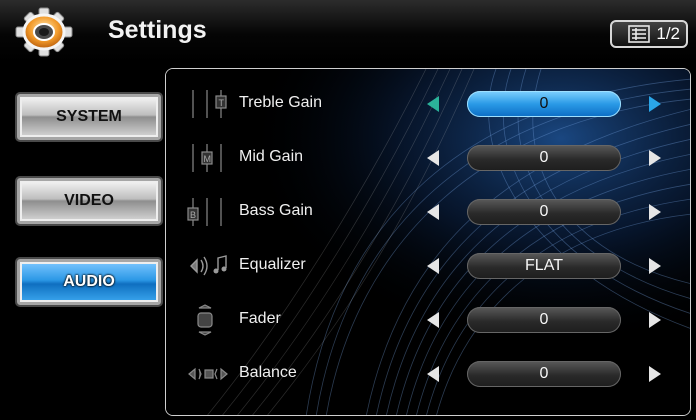  I want to click on equalizer-icon, so click(208, 265).